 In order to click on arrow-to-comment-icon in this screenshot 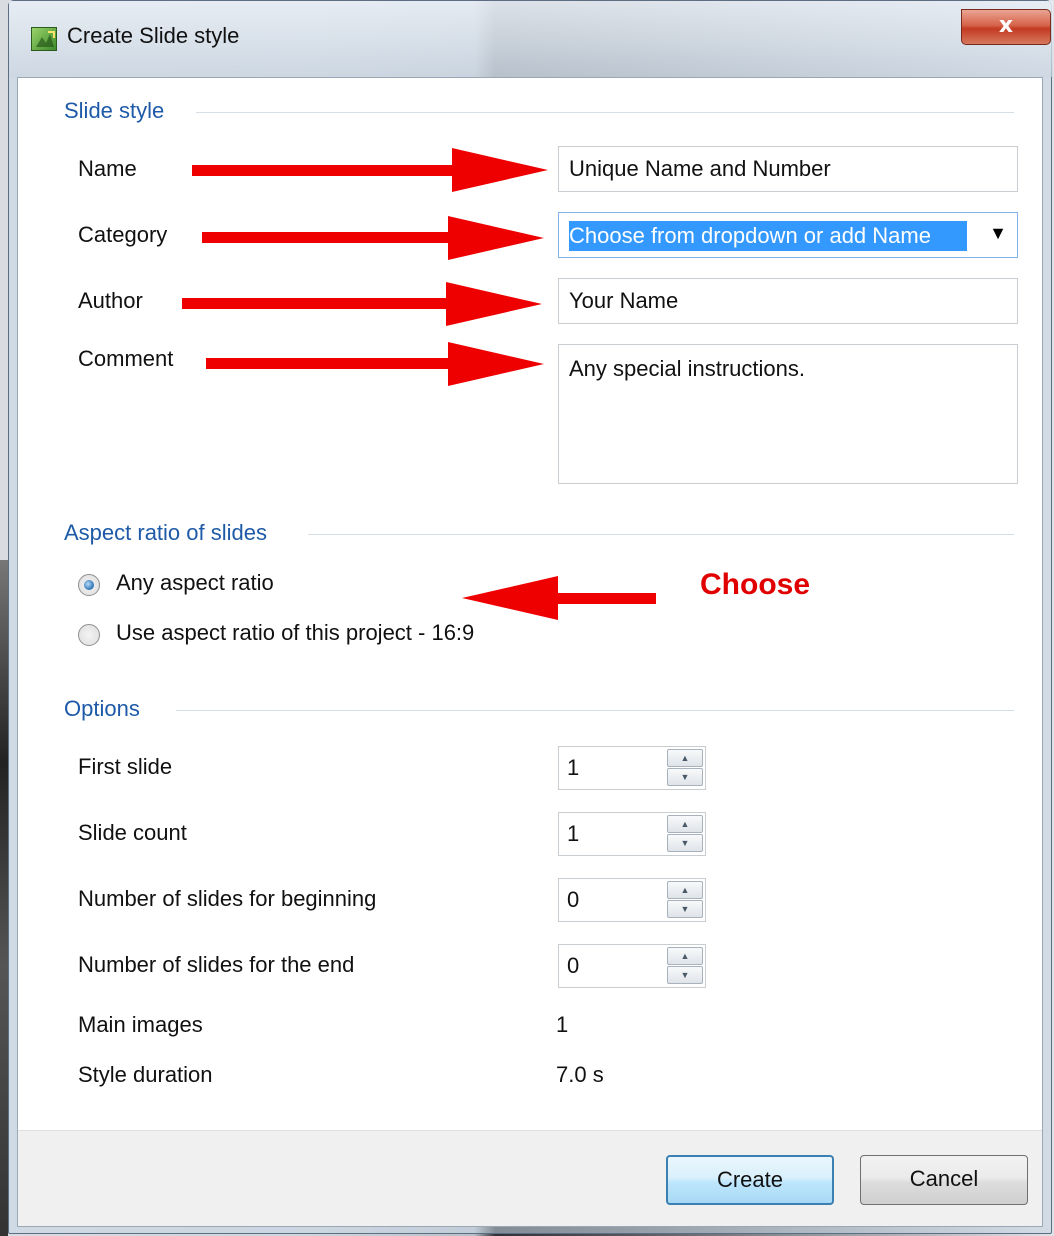, I will do `click(375, 364)`.